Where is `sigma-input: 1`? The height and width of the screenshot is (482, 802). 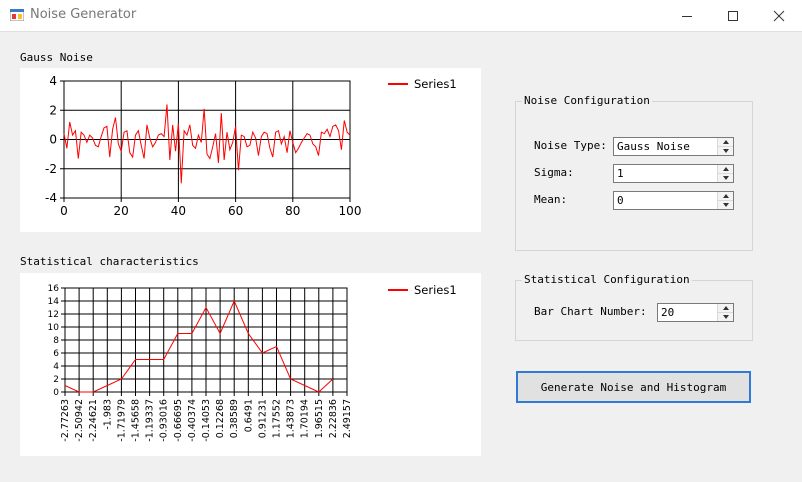 sigma-input: 1 is located at coordinates (673, 173).